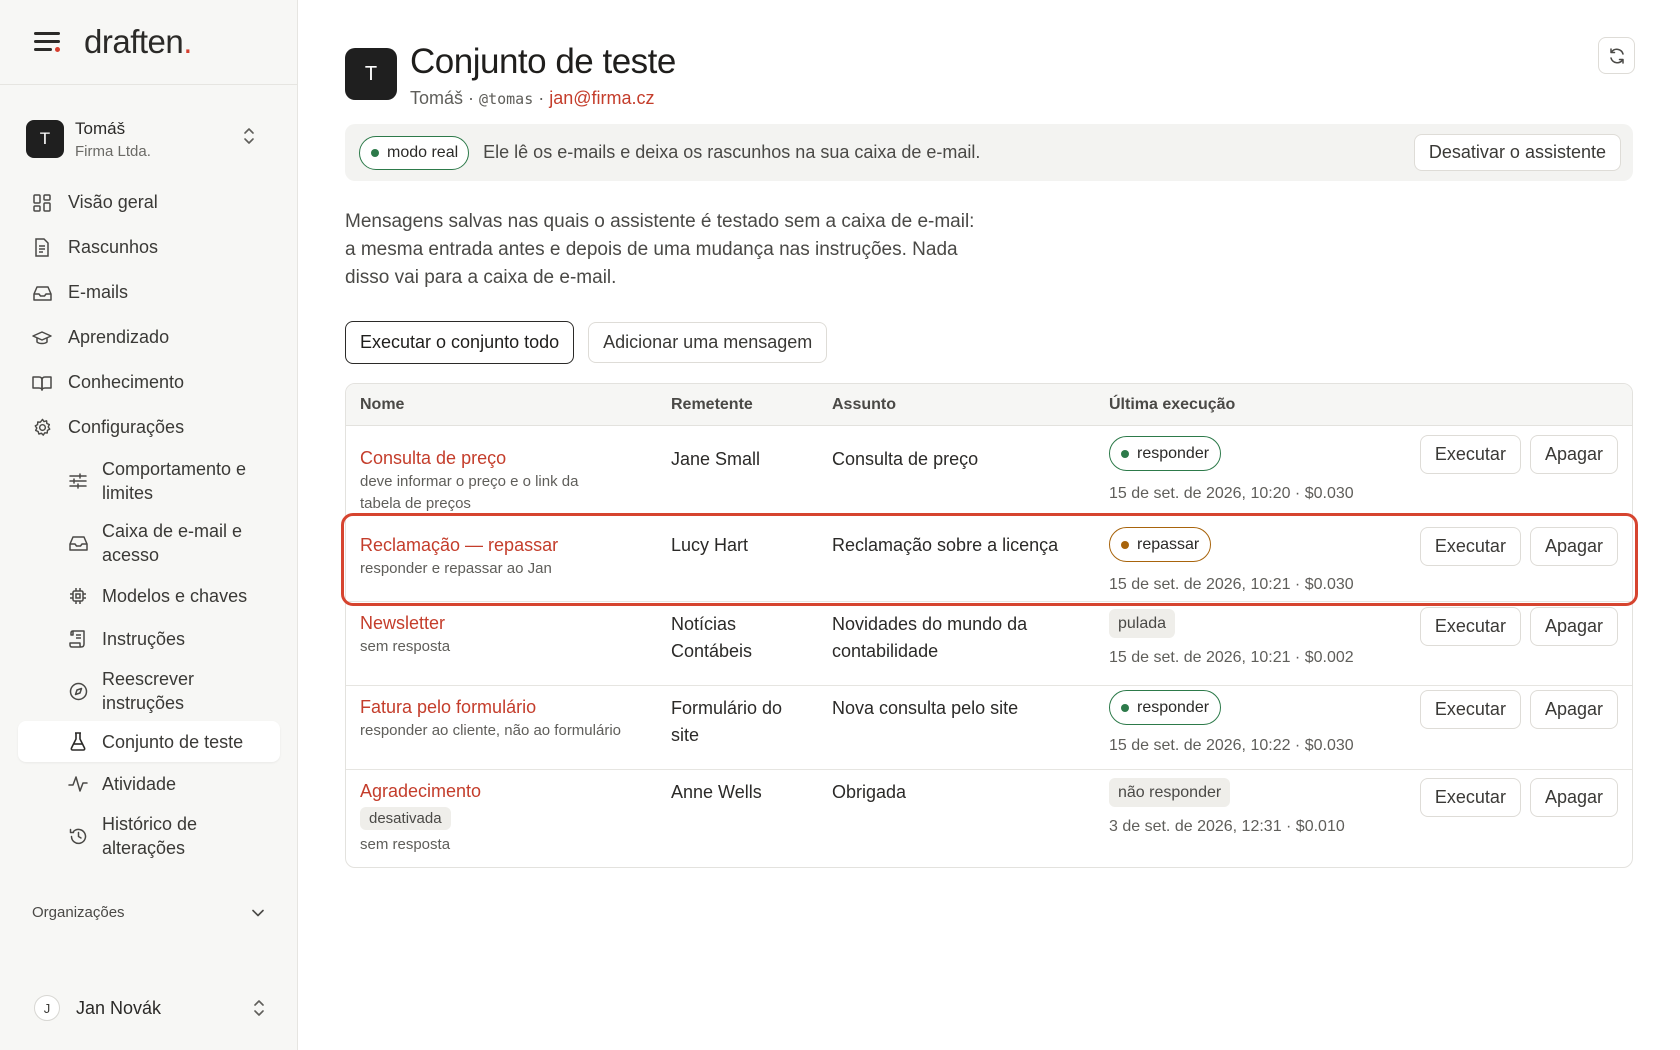 The image size is (1680, 1050). I want to click on status-badge: pulada, so click(1142, 623).